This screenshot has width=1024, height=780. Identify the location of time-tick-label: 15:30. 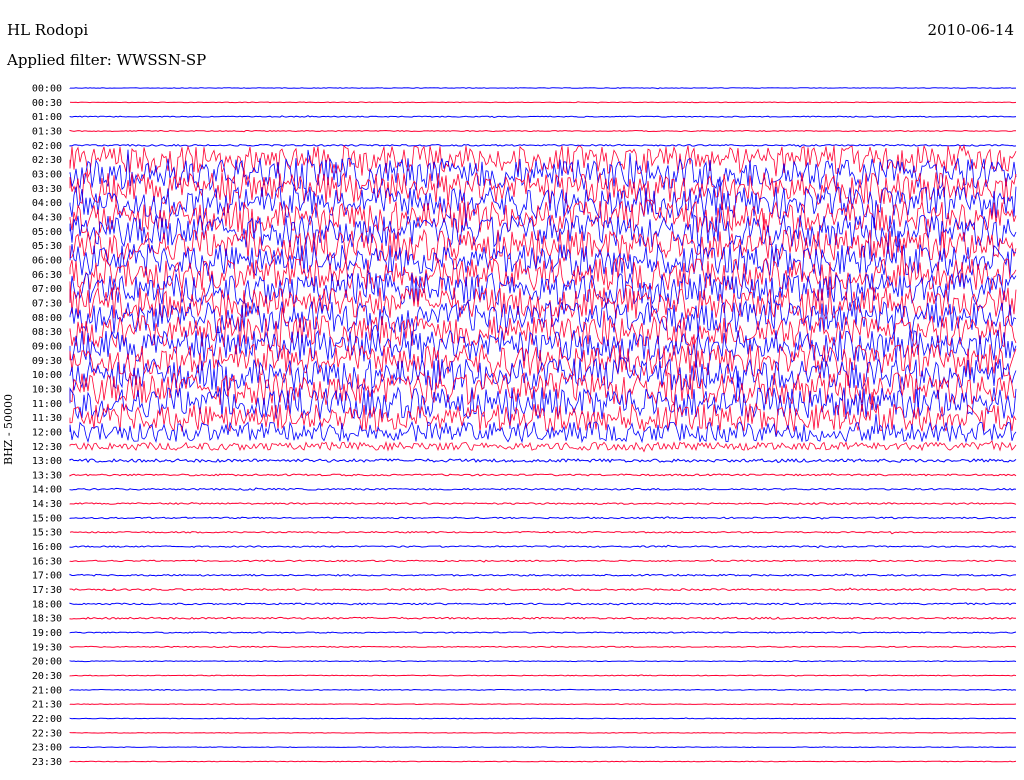
(47, 533).